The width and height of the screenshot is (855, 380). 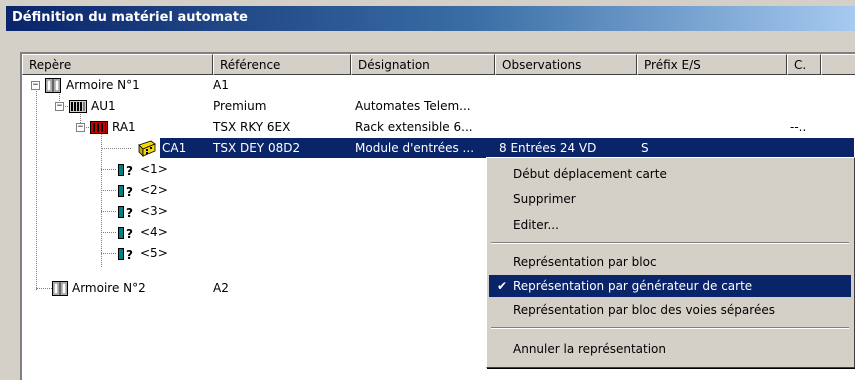 I want to click on column-header-filler, so click(x=838, y=64).